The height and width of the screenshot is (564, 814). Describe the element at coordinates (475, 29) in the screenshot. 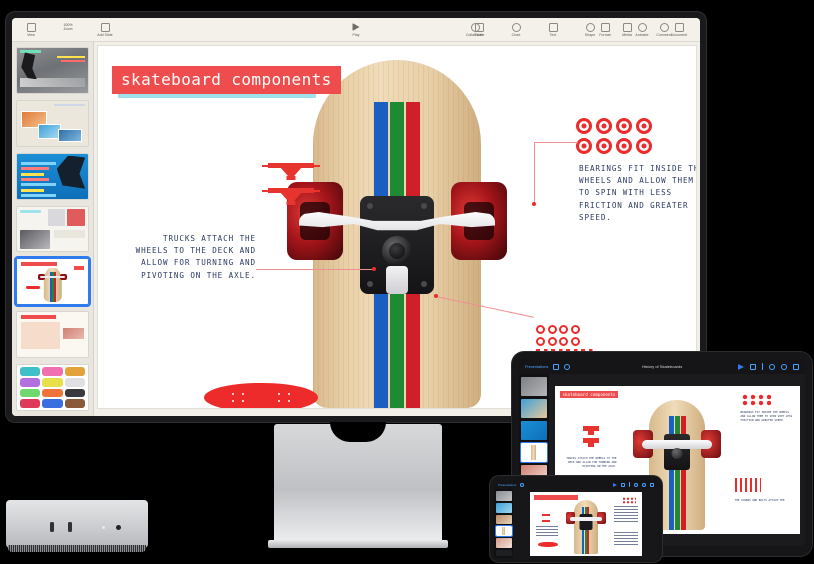

I see `collaborate-button: Collaborate` at that location.